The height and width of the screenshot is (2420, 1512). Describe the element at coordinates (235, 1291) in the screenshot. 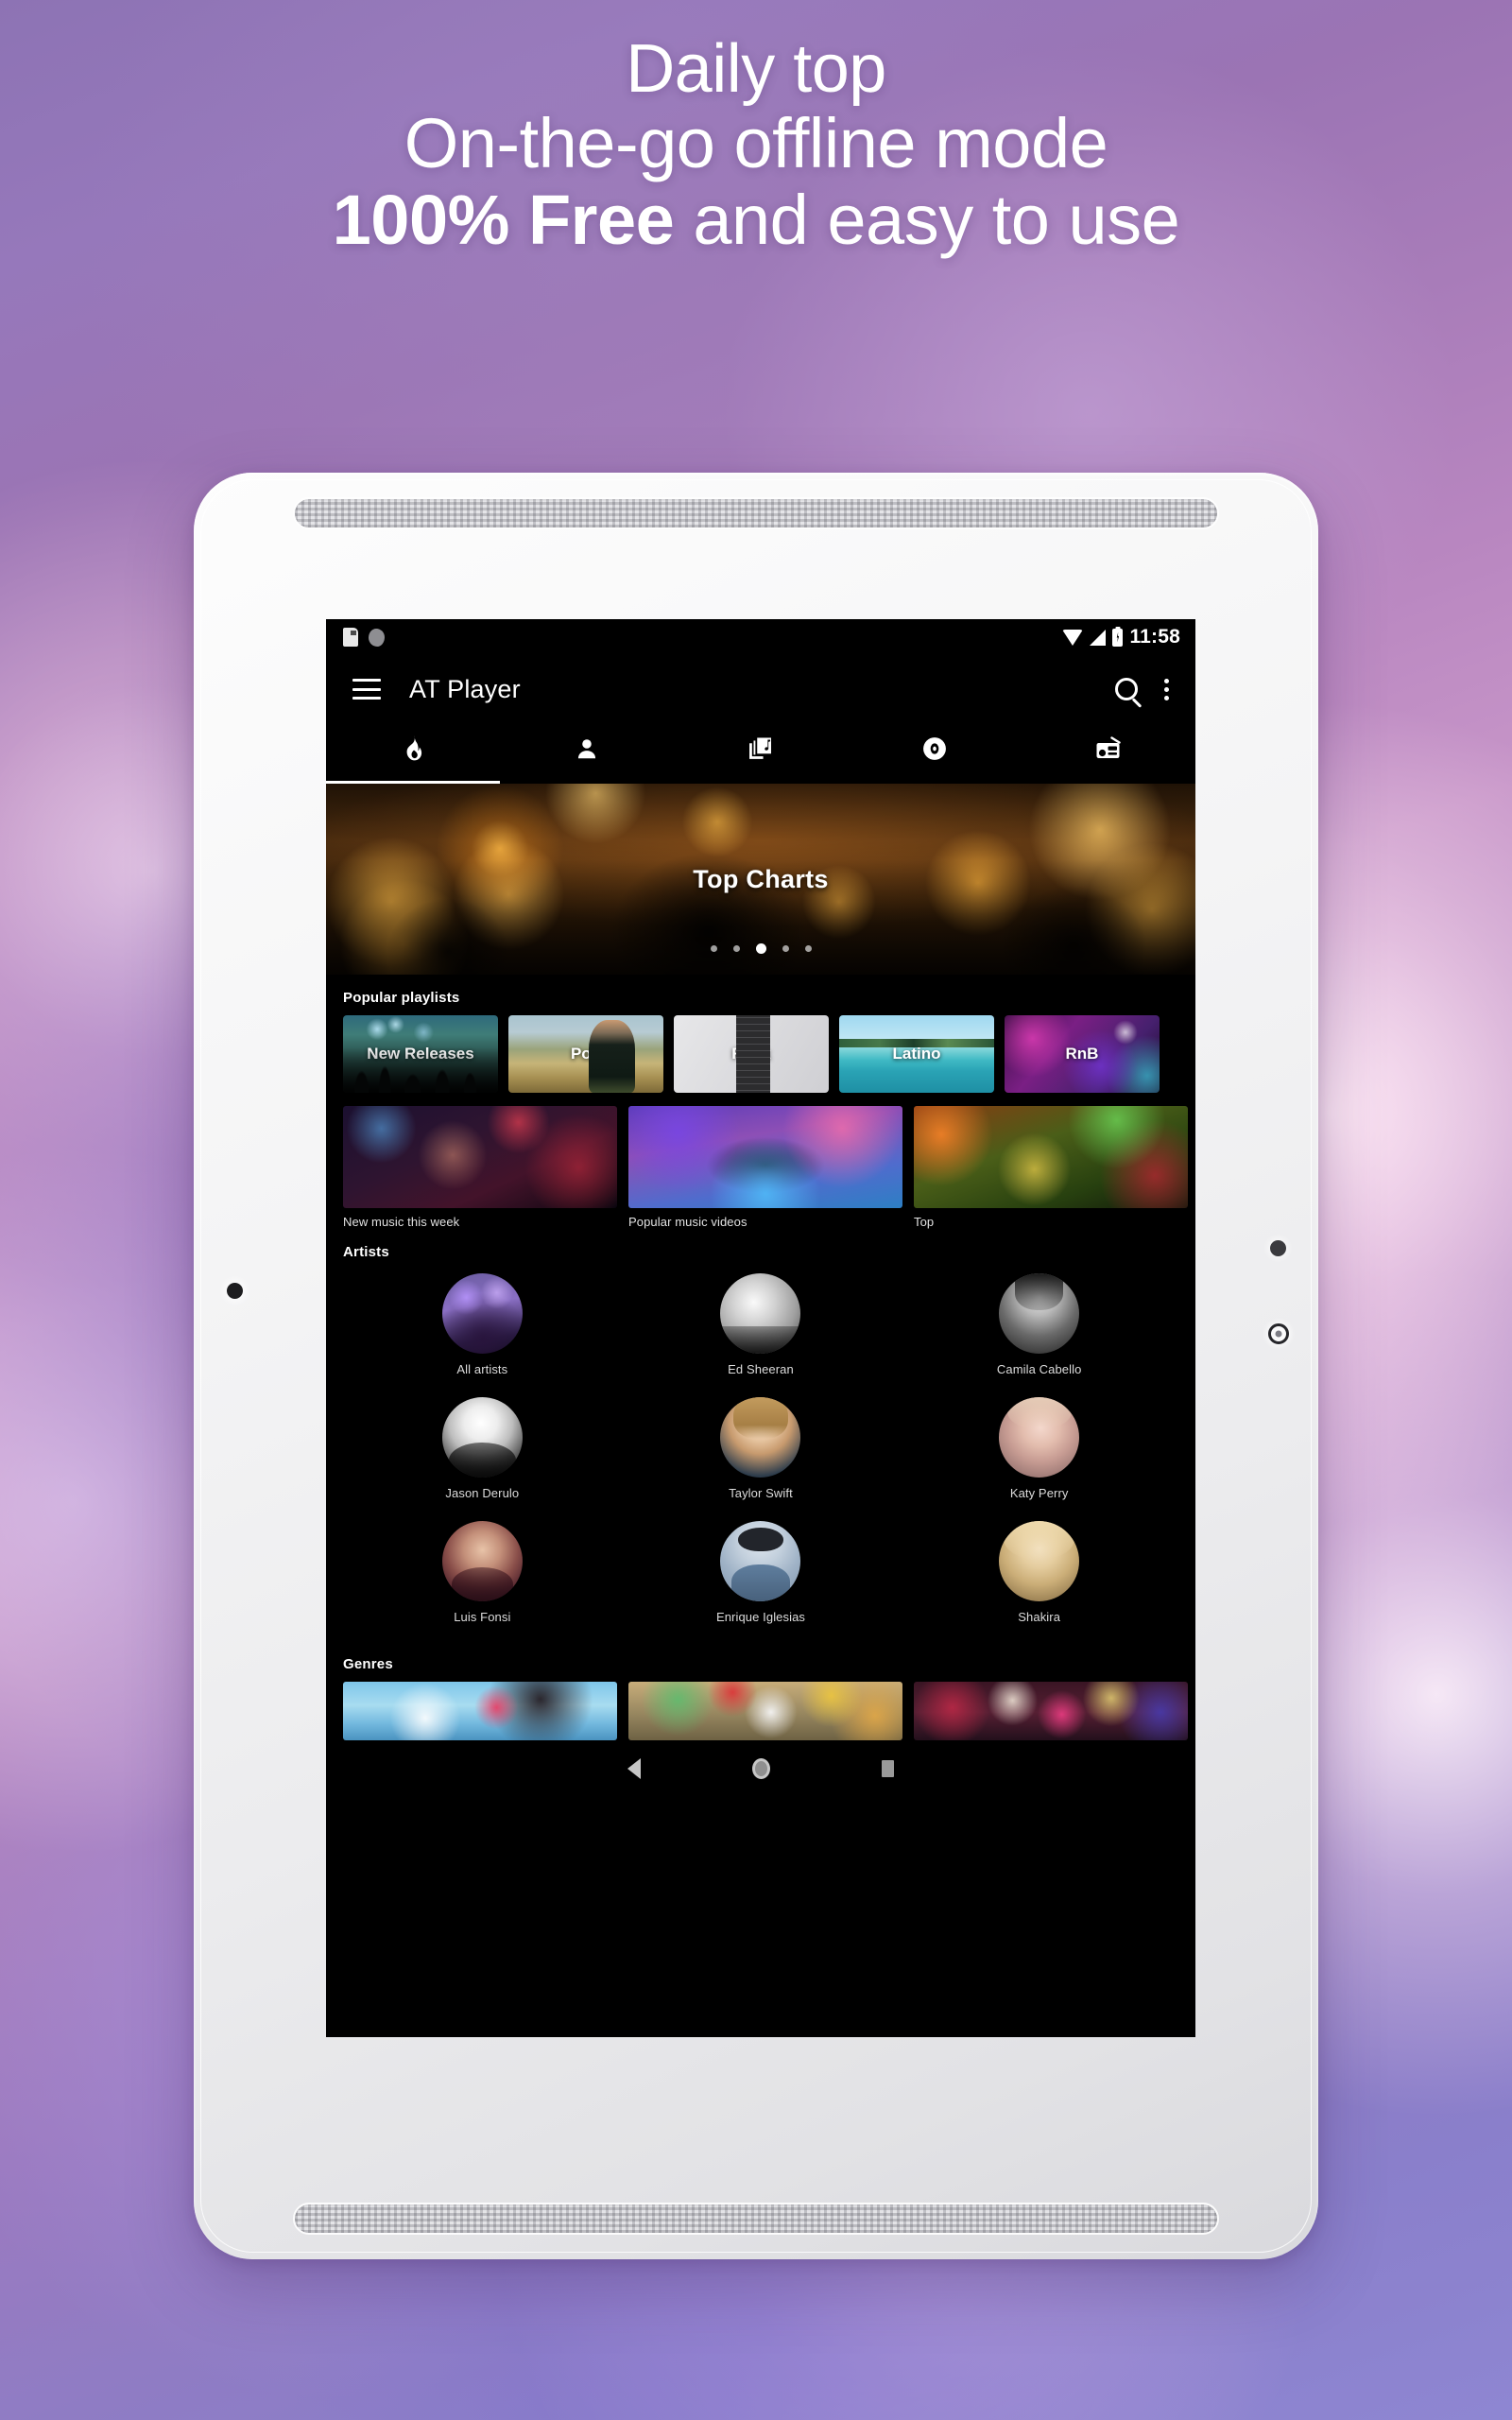

I see `front-camera-icon` at that location.